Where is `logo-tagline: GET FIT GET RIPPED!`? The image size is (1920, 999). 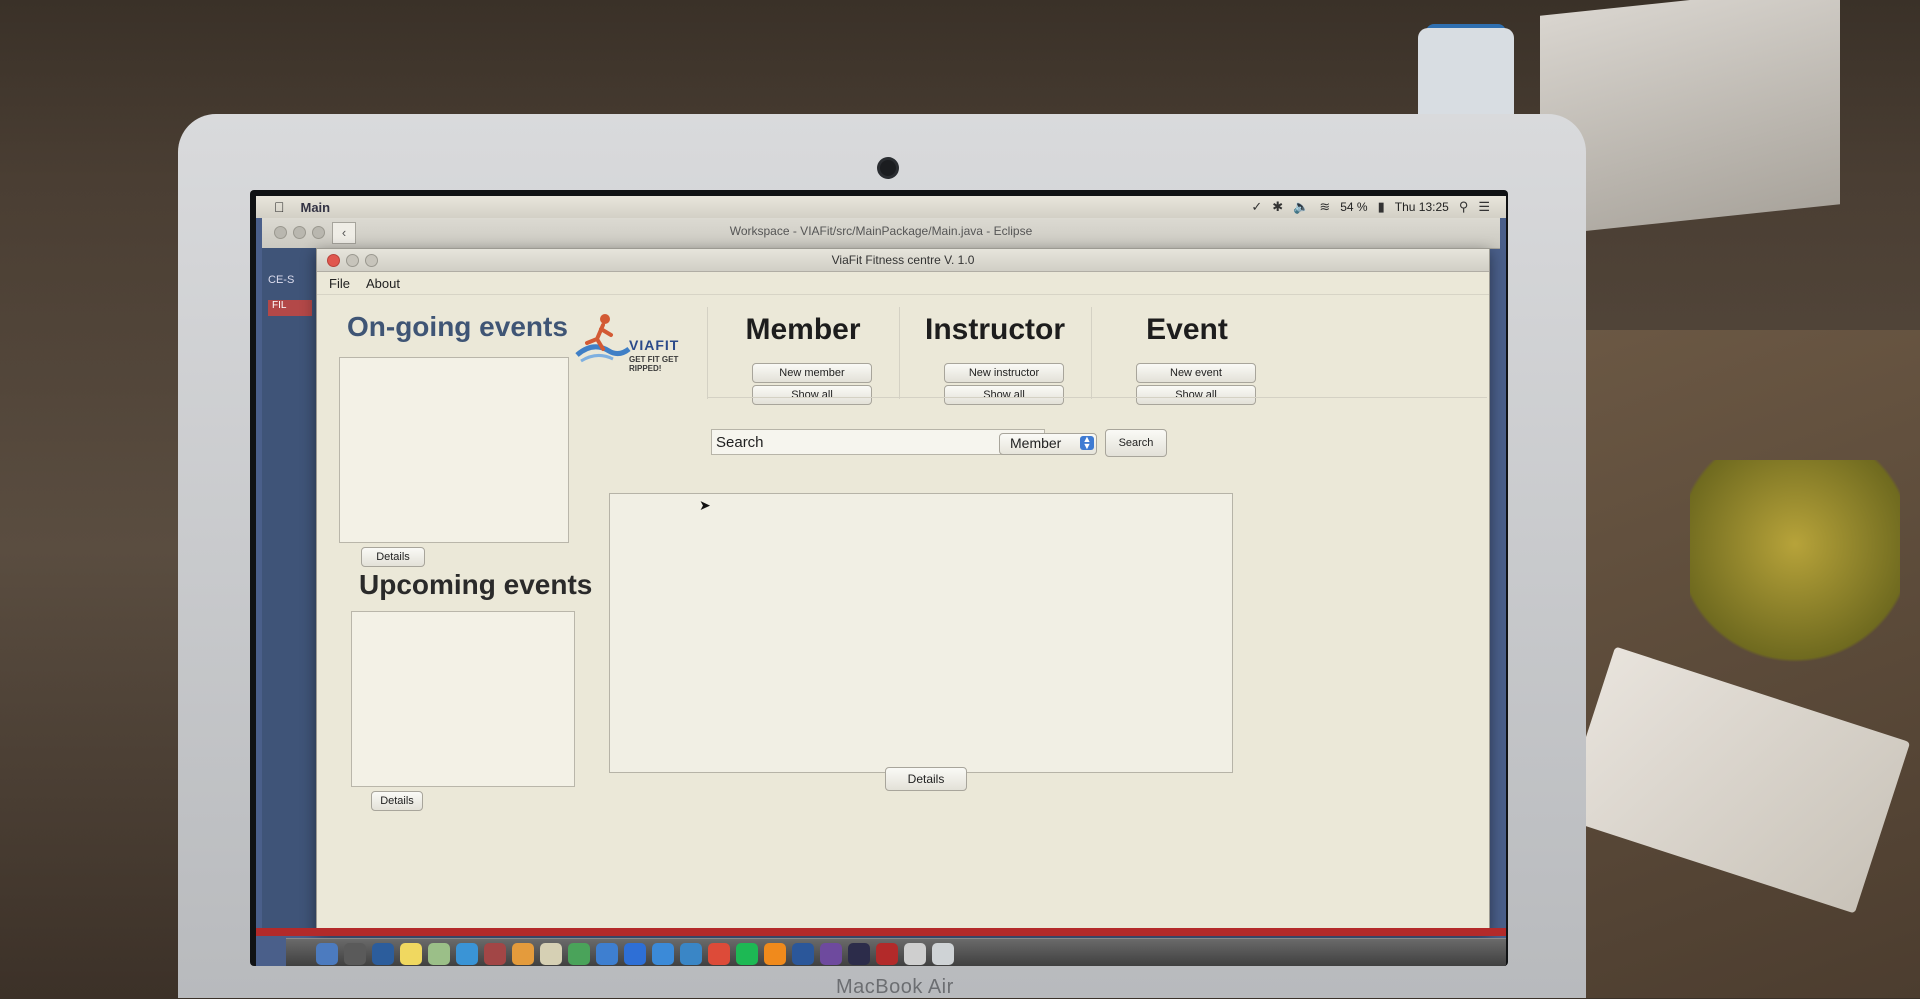
logo-tagline: GET FIT GET RIPPED! is located at coordinates (654, 364).